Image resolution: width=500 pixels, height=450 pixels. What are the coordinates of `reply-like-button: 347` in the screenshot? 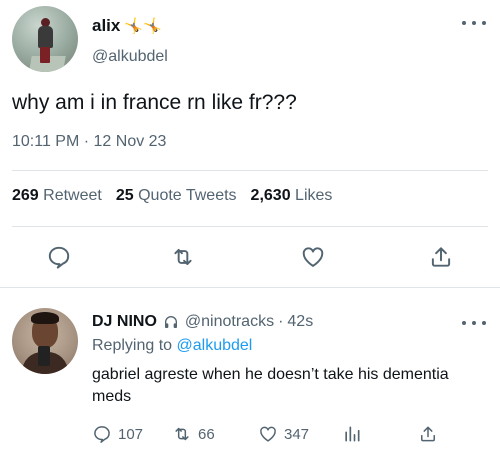 It's located at (283, 434).